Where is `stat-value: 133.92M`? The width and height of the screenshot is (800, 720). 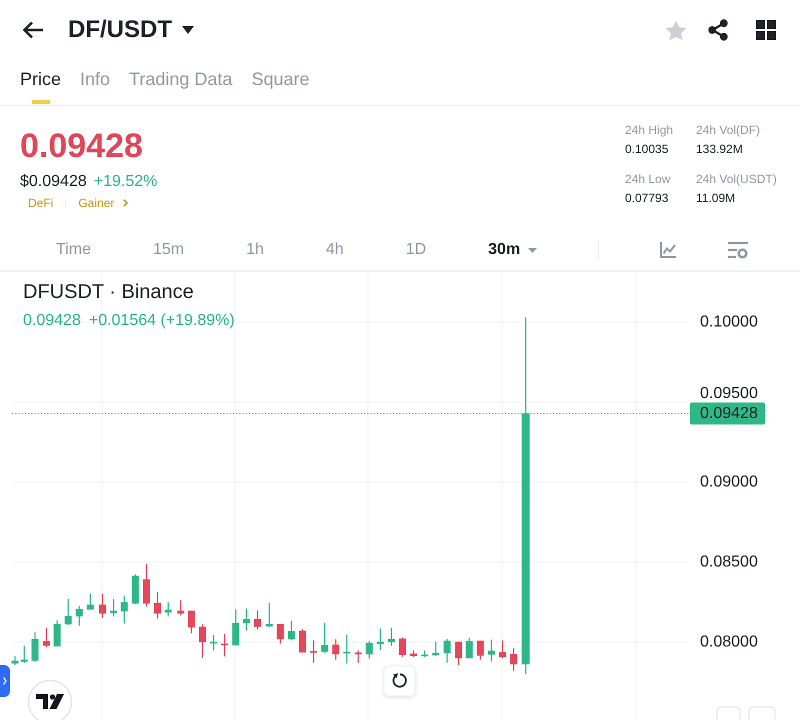 stat-value: 133.92M is located at coordinates (720, 149).